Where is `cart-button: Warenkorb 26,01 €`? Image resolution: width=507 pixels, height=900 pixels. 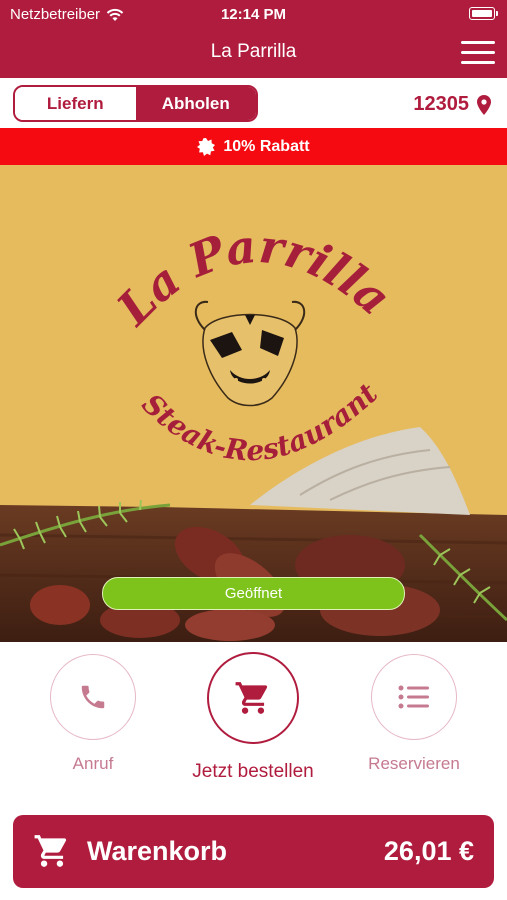 cart-button: Warenkorb 26,01 € is located at coordinates (253, 851).